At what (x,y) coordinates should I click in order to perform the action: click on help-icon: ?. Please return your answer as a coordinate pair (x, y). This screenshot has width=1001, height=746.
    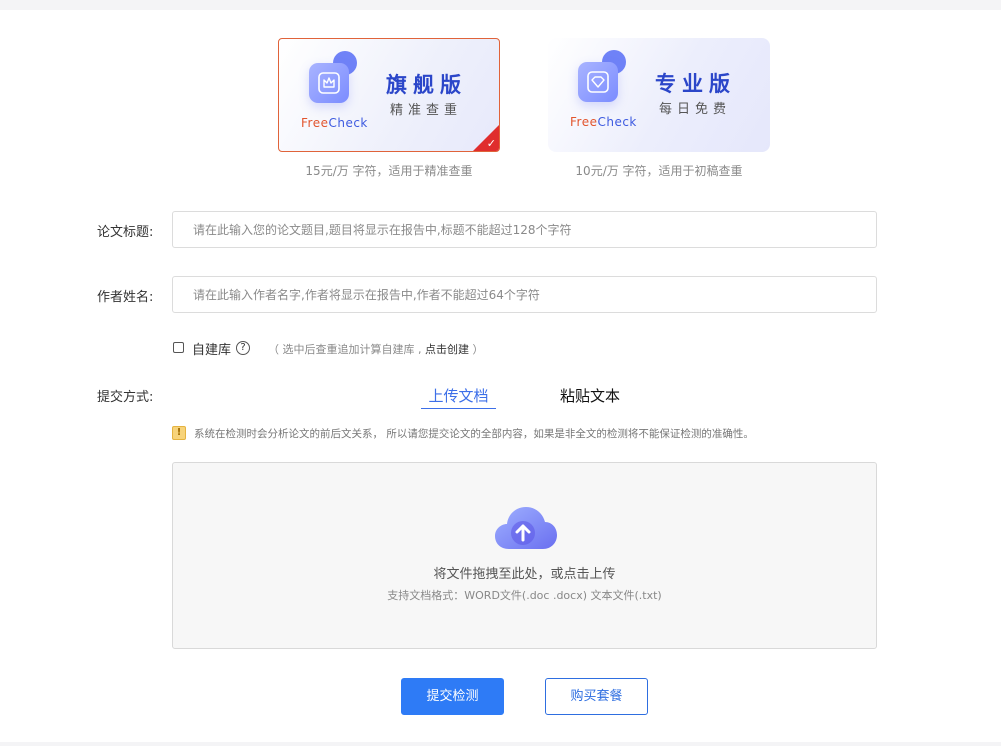
    Looking at the image, I should click on (243, 348).